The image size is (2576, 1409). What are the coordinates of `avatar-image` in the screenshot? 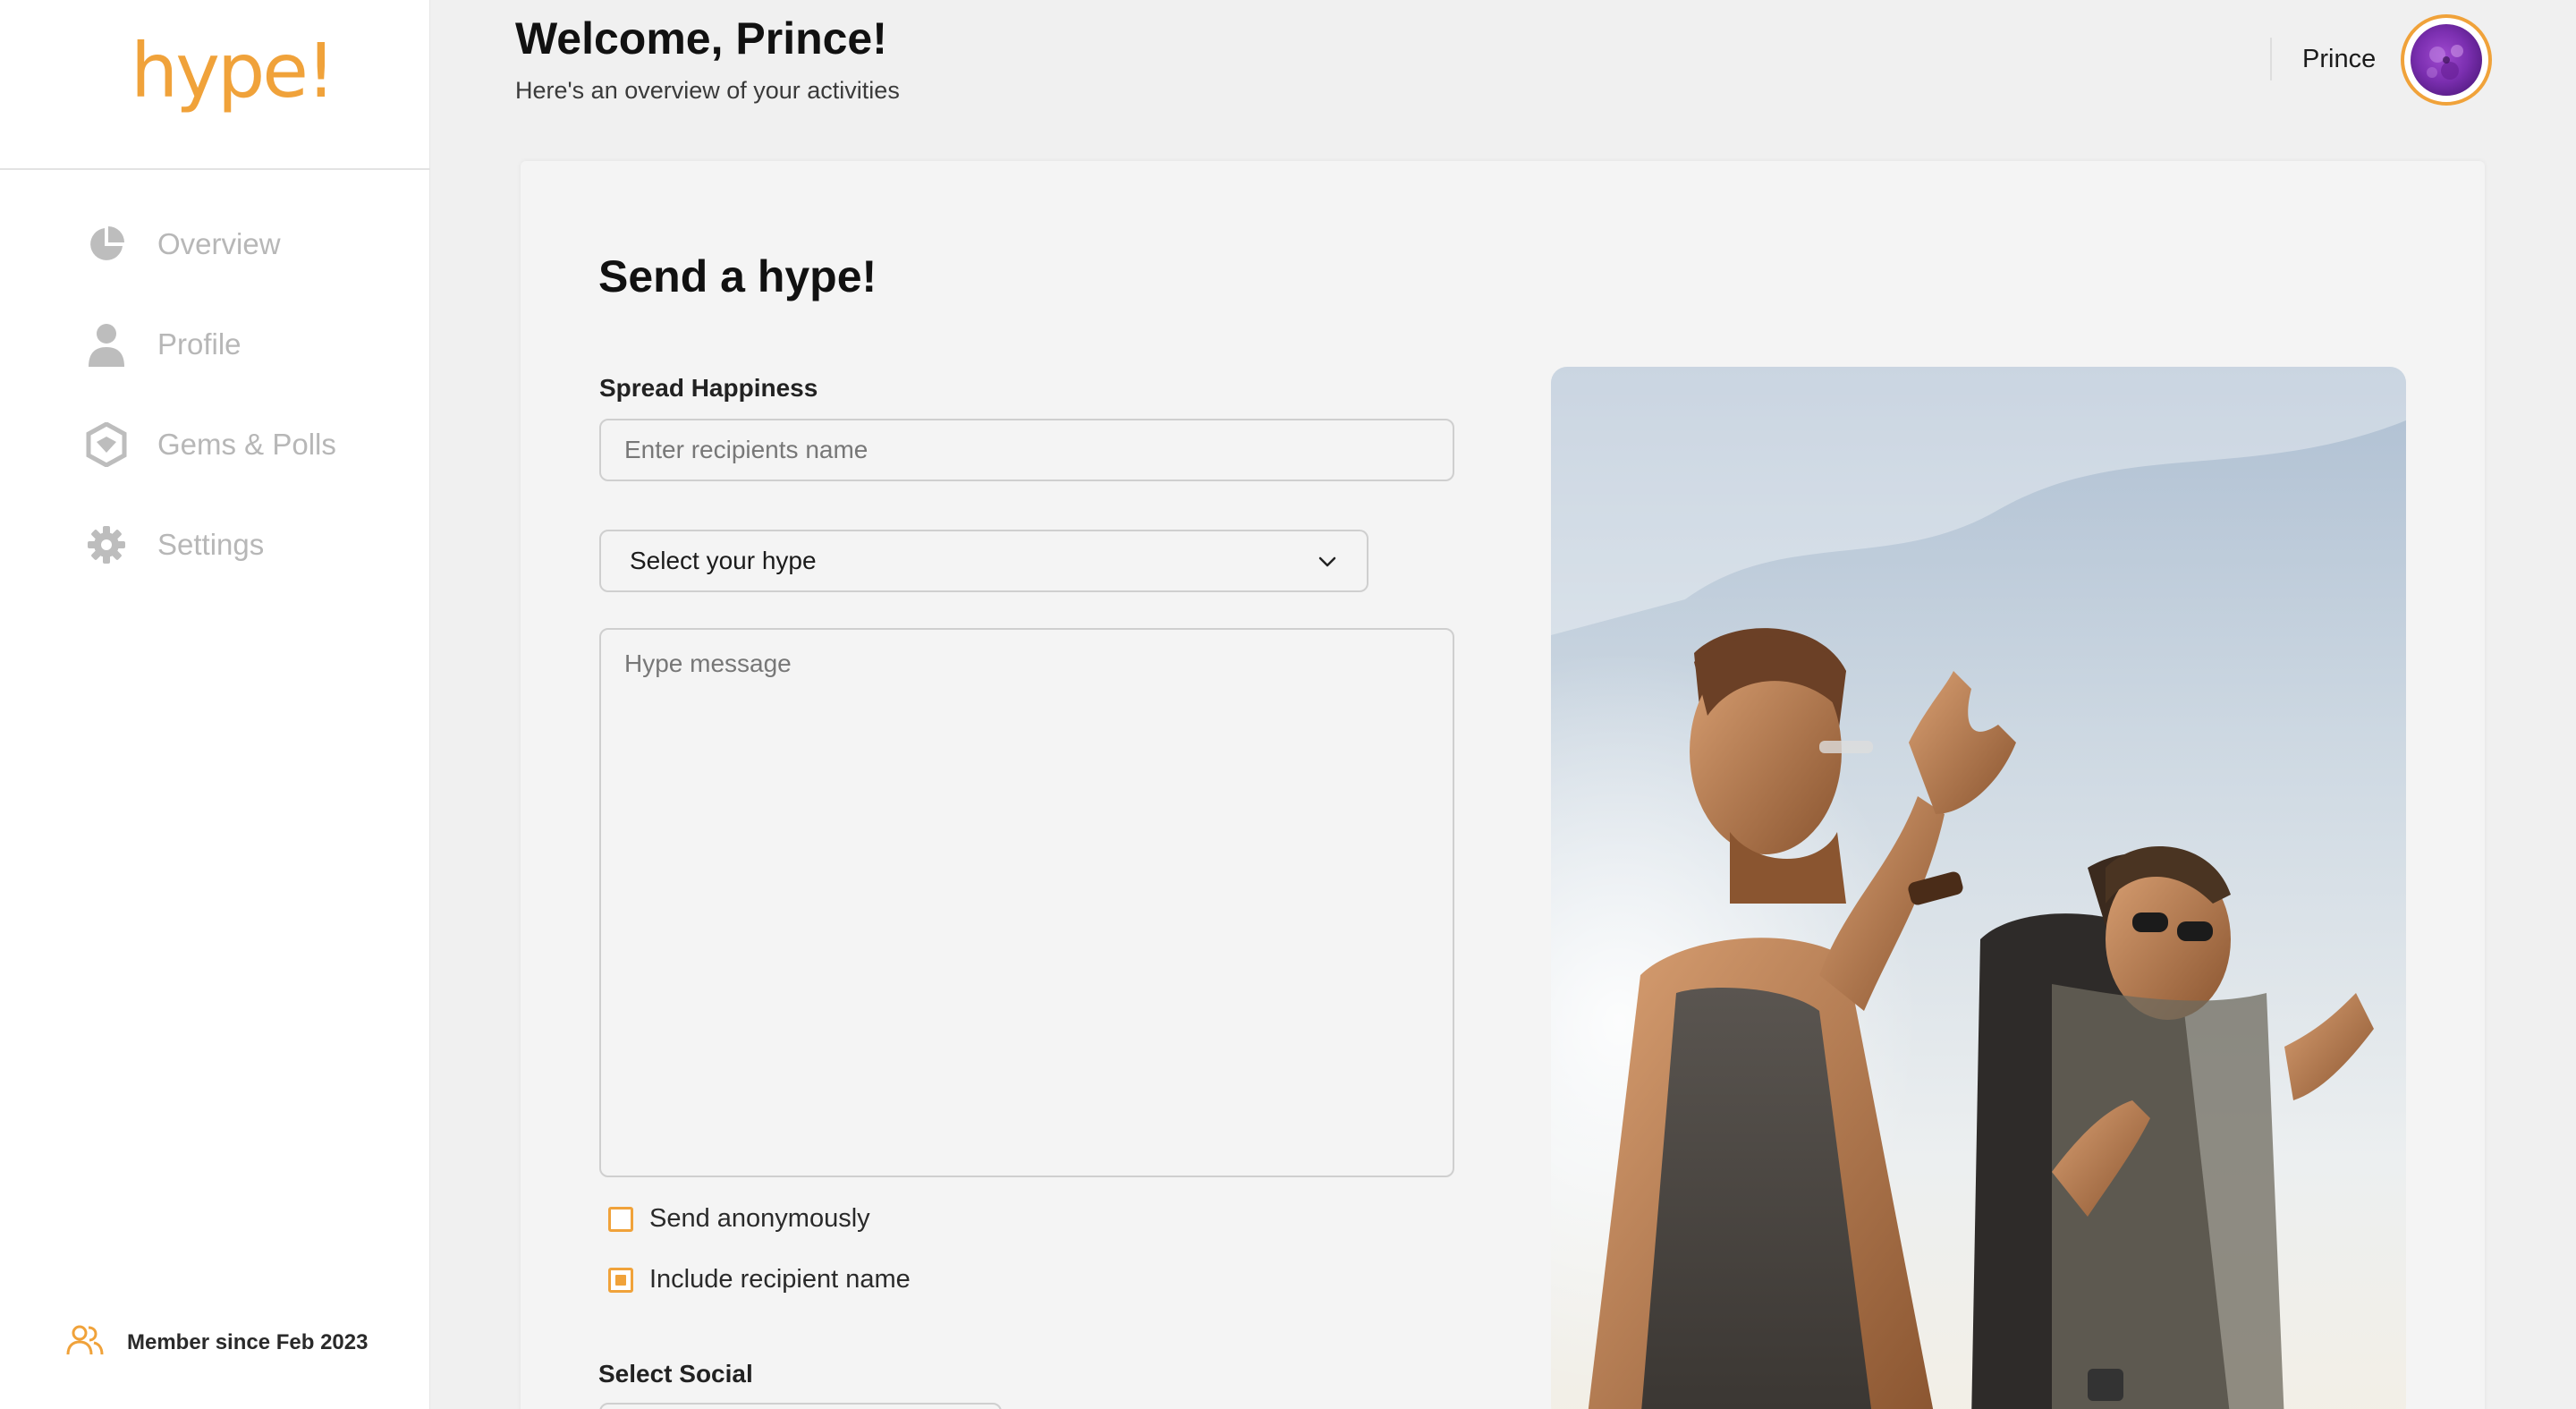 It's located at (2446, 60).